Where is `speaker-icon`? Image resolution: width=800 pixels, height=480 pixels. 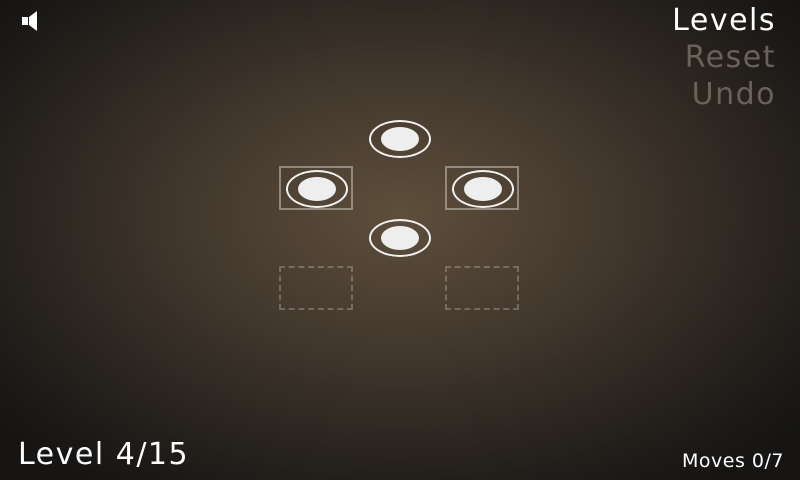 speaker-icon is located at coordinates (33, 21).